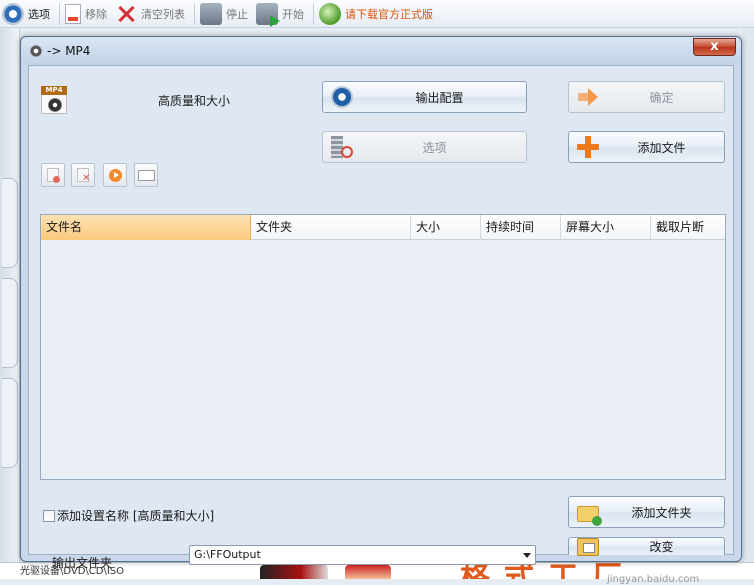 The image size is (754, 585). What do you see at coordinates (96, 14) in the screenshot?
I see `remove-toolbar-label: 移除` at bounding box center [96, 14].